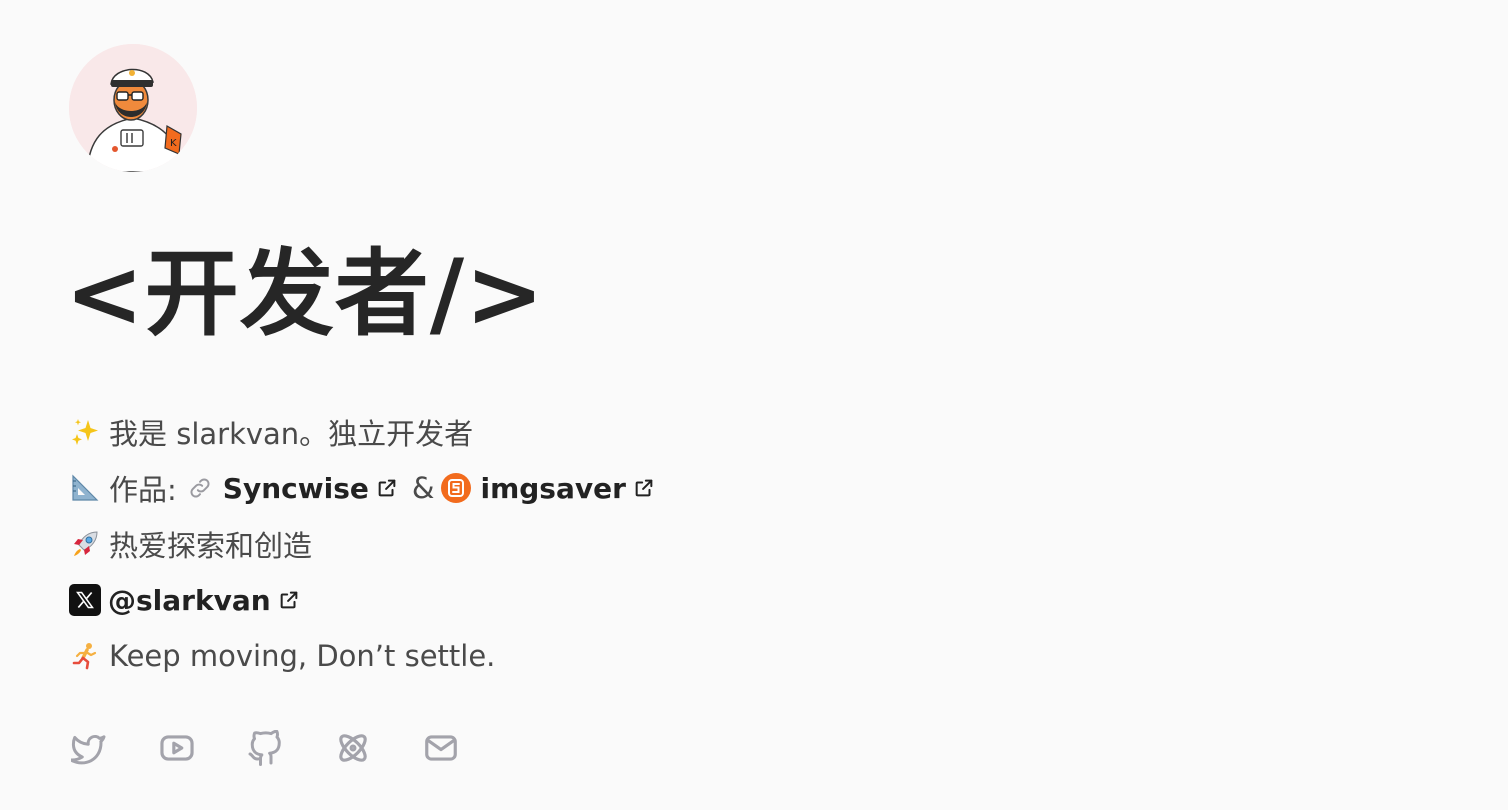 Image resolution: width=1508 pixels, height=810 pixels. What do you see at coordinates (456, 488) in the screenshot?
I see `imgsaver-logo-icon` at bounding box center [456, 488].